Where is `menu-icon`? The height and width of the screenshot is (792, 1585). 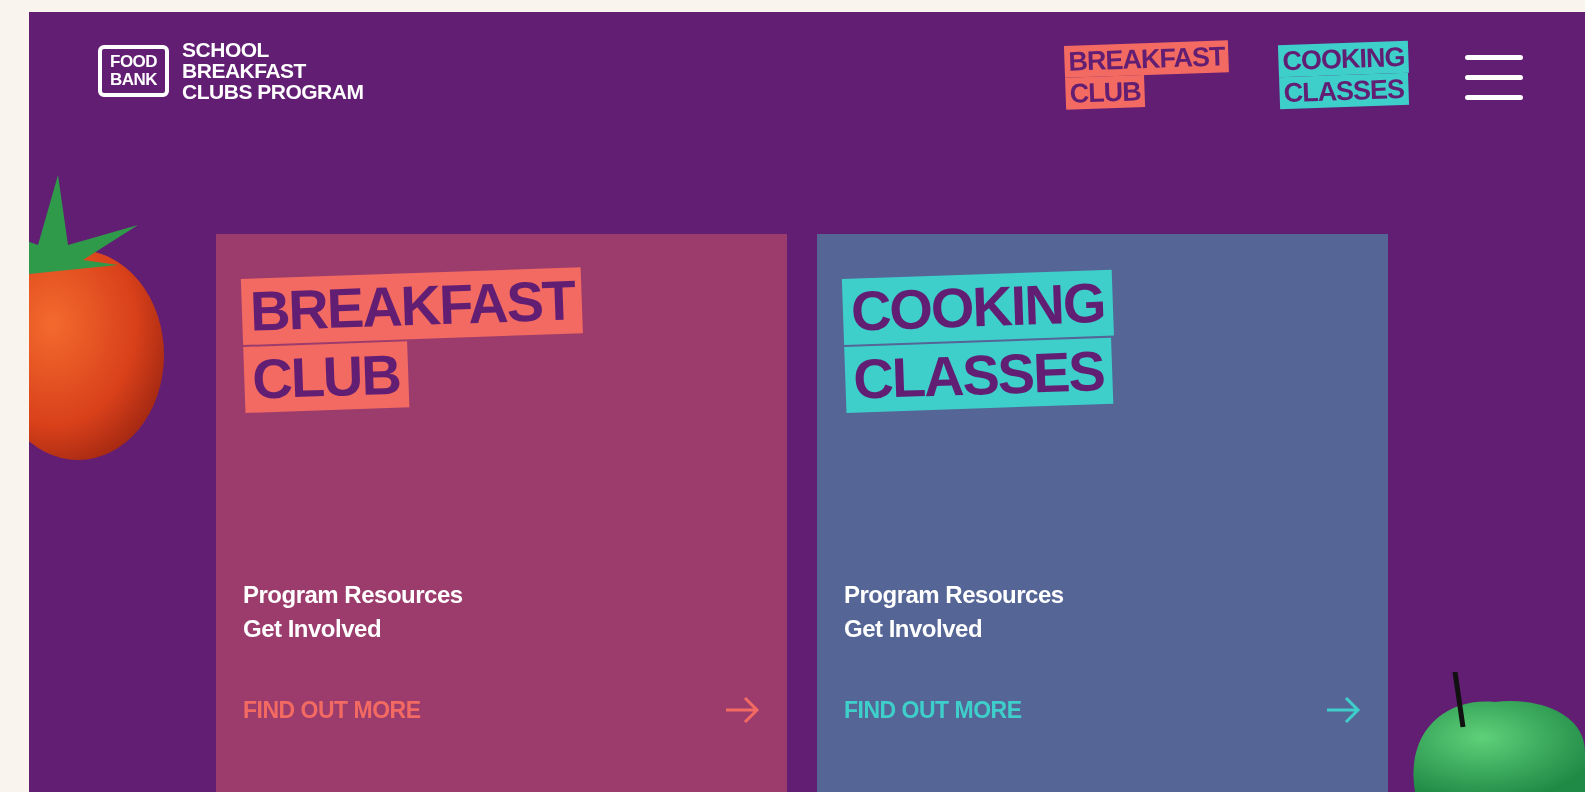
menu-icon is located at coordinates (1494, 78).